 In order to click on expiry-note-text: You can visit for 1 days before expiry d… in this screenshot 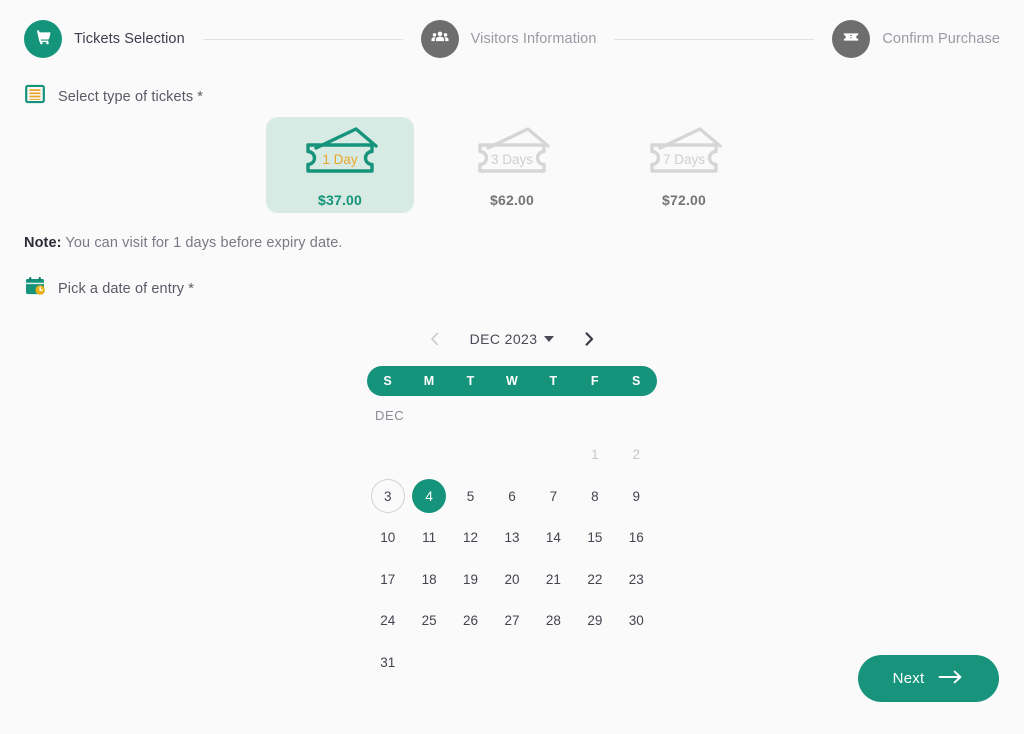, I will do `click(202, 243)`.